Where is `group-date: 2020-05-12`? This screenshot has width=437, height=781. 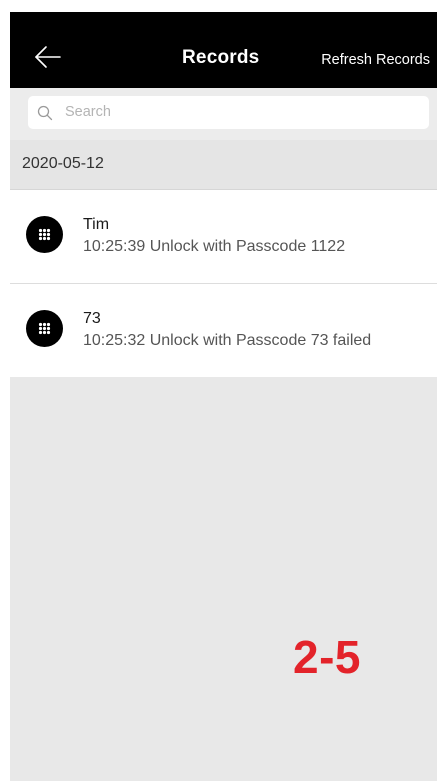
group-date: 2020-05-12 is located at coordinates (63, 163).